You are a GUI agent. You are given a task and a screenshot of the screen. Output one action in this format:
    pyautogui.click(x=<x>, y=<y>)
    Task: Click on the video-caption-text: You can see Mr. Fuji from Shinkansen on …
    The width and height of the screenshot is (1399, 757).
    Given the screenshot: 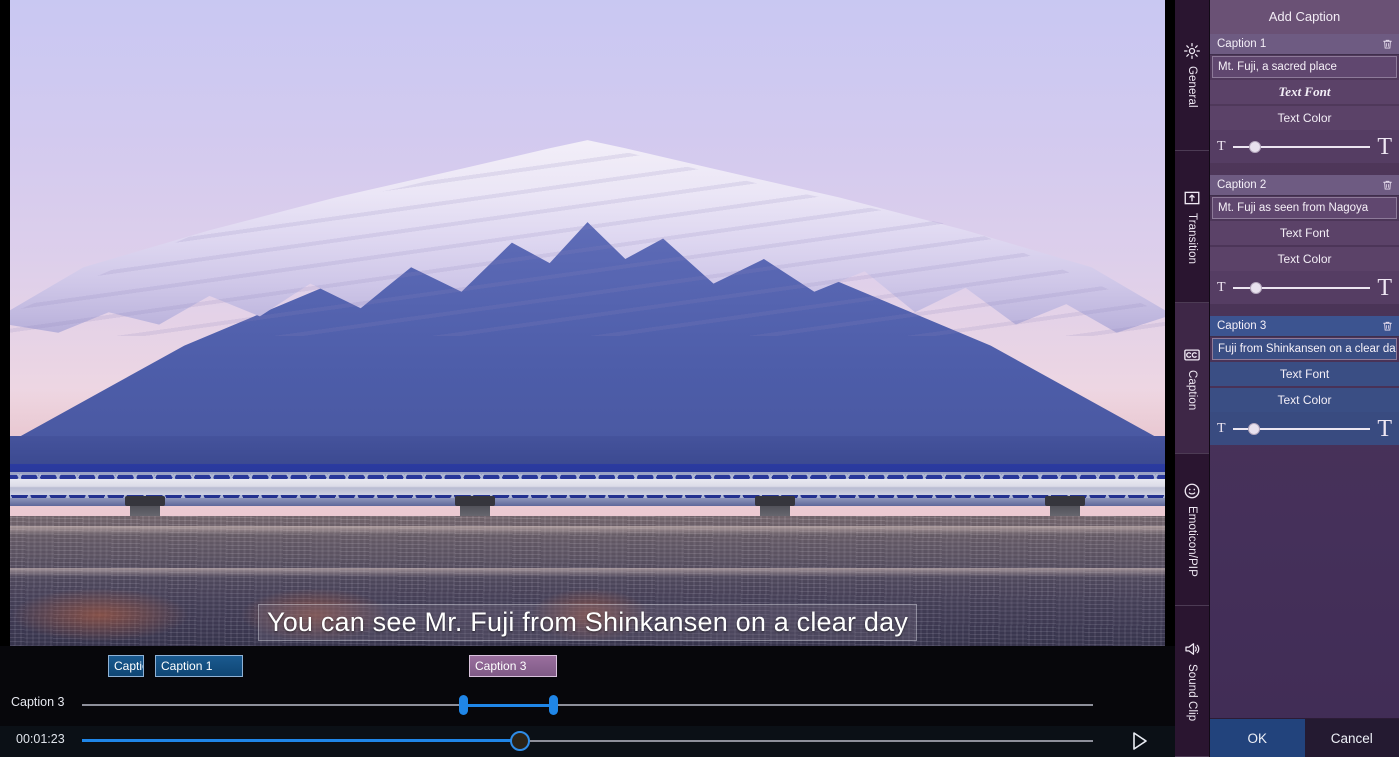 What is the action you would take?
    pyautogui.click(x=587, y=622)
    